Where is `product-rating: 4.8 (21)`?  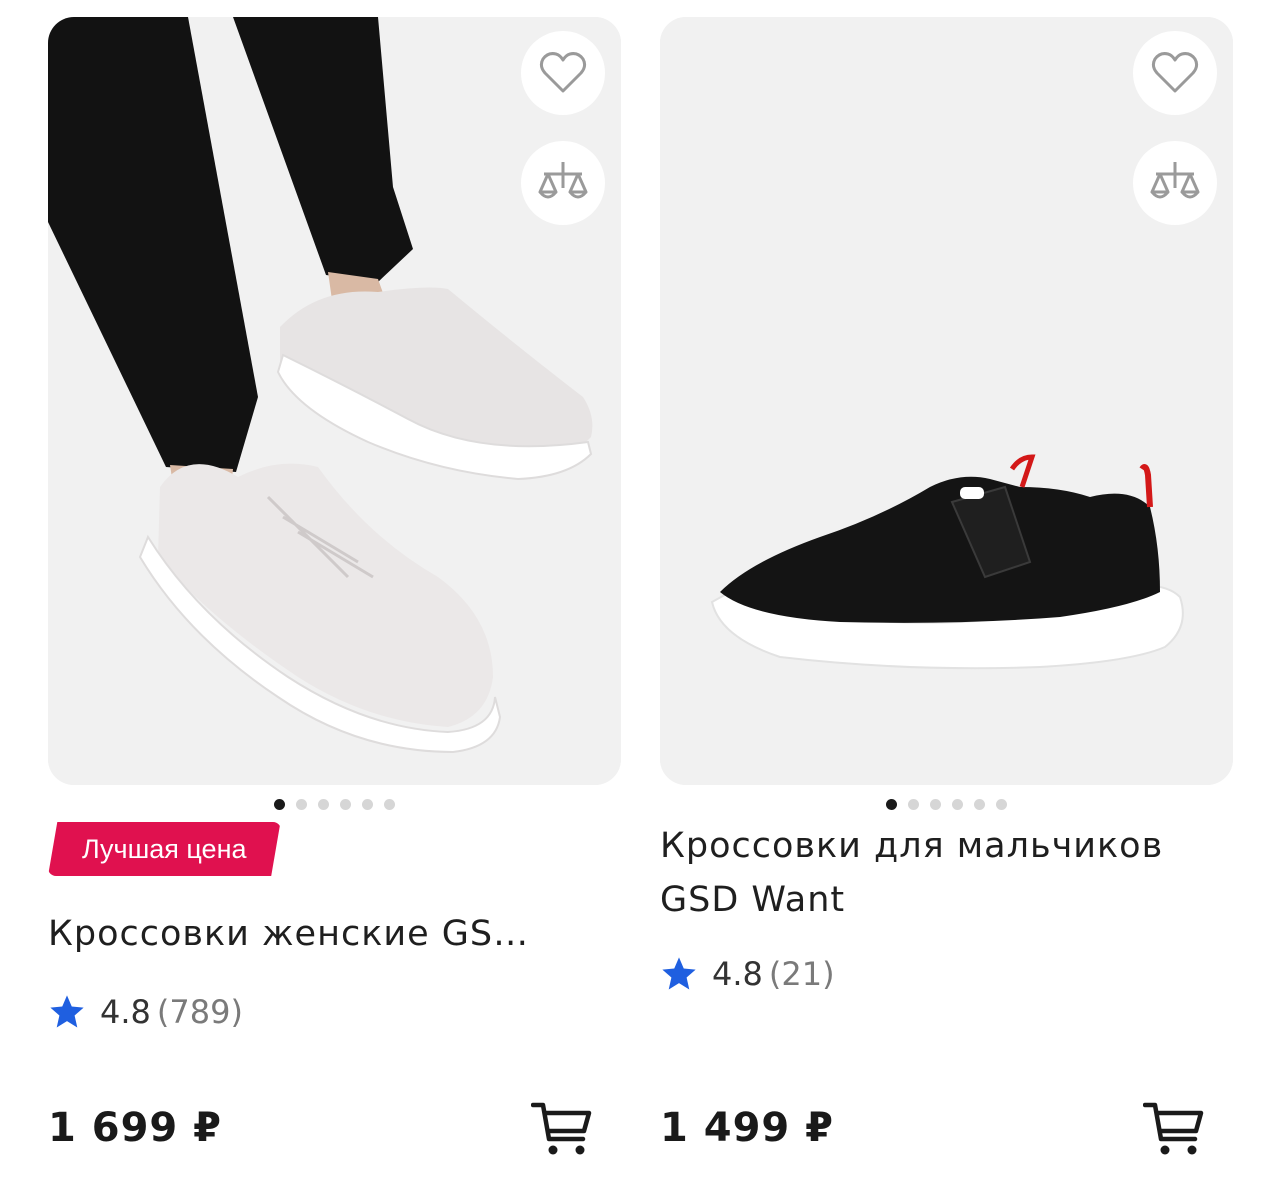
product-rating: 4.8 (21) is located at coordinates (747, 974).